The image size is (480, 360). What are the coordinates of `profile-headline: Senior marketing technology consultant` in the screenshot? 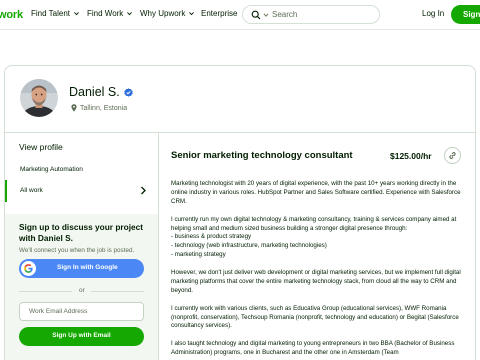 It's located at (262, 155).